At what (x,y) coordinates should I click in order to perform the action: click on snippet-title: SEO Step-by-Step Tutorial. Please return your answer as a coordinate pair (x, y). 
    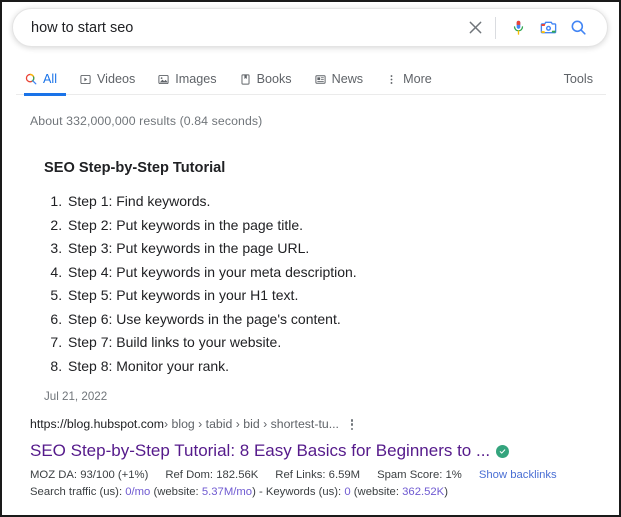
    Looking at the image, I should click on (135, 168).